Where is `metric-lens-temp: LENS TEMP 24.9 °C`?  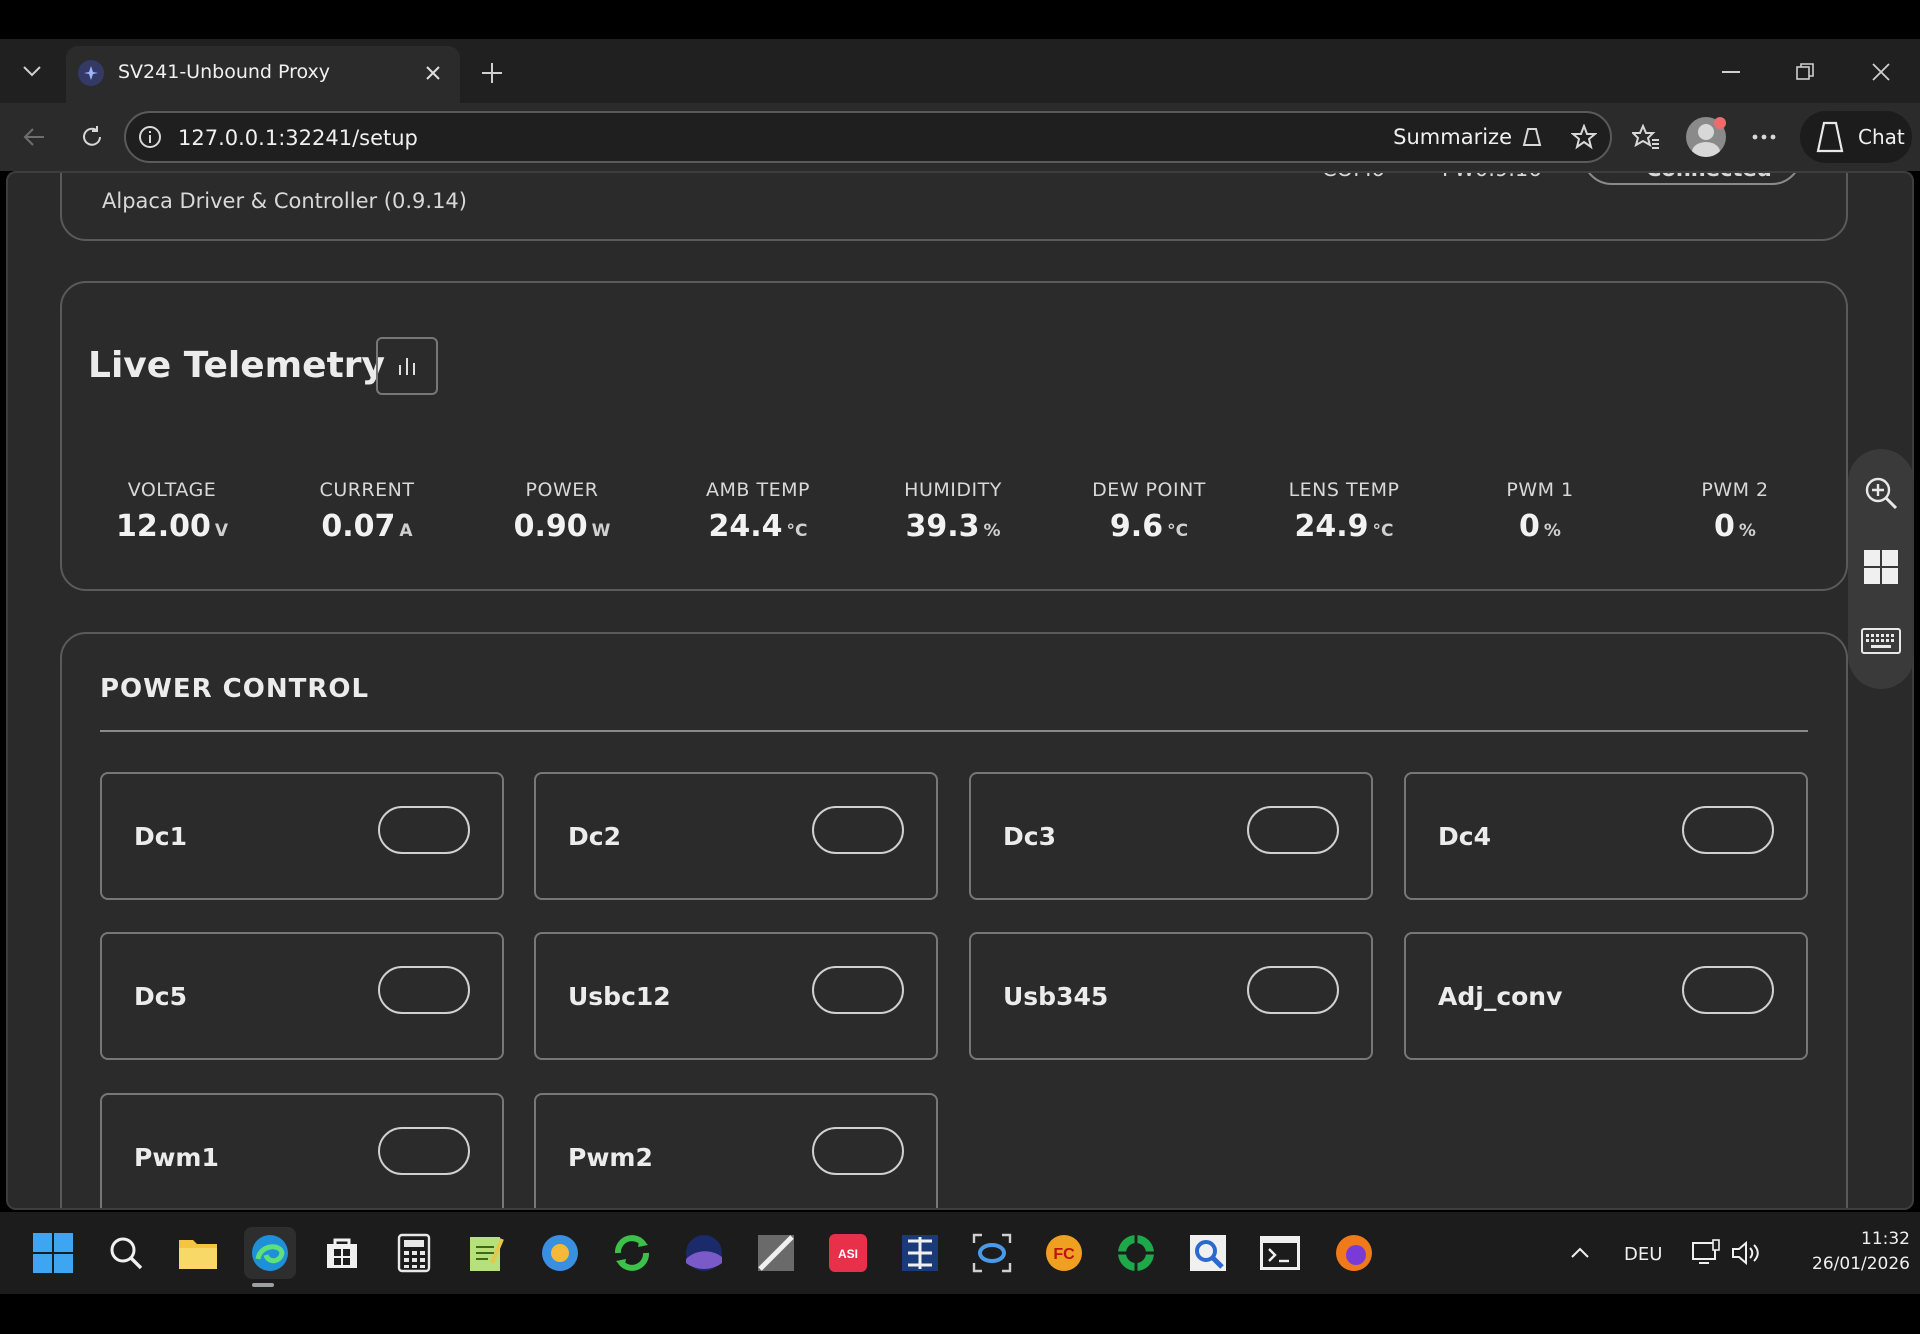 metric-lens-temp: LENS TEMP 24.9 °C is located at coordinates (1344, 511).